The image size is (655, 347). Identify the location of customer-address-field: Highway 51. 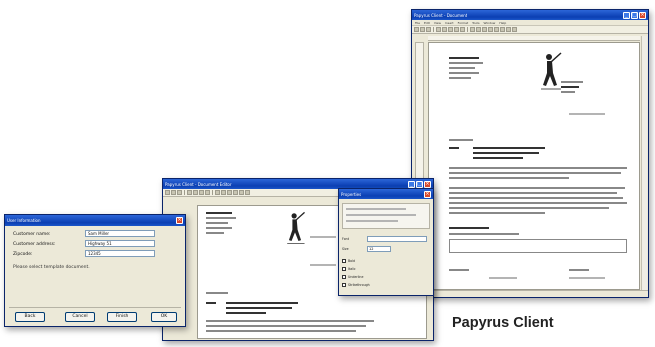
(120, 243).